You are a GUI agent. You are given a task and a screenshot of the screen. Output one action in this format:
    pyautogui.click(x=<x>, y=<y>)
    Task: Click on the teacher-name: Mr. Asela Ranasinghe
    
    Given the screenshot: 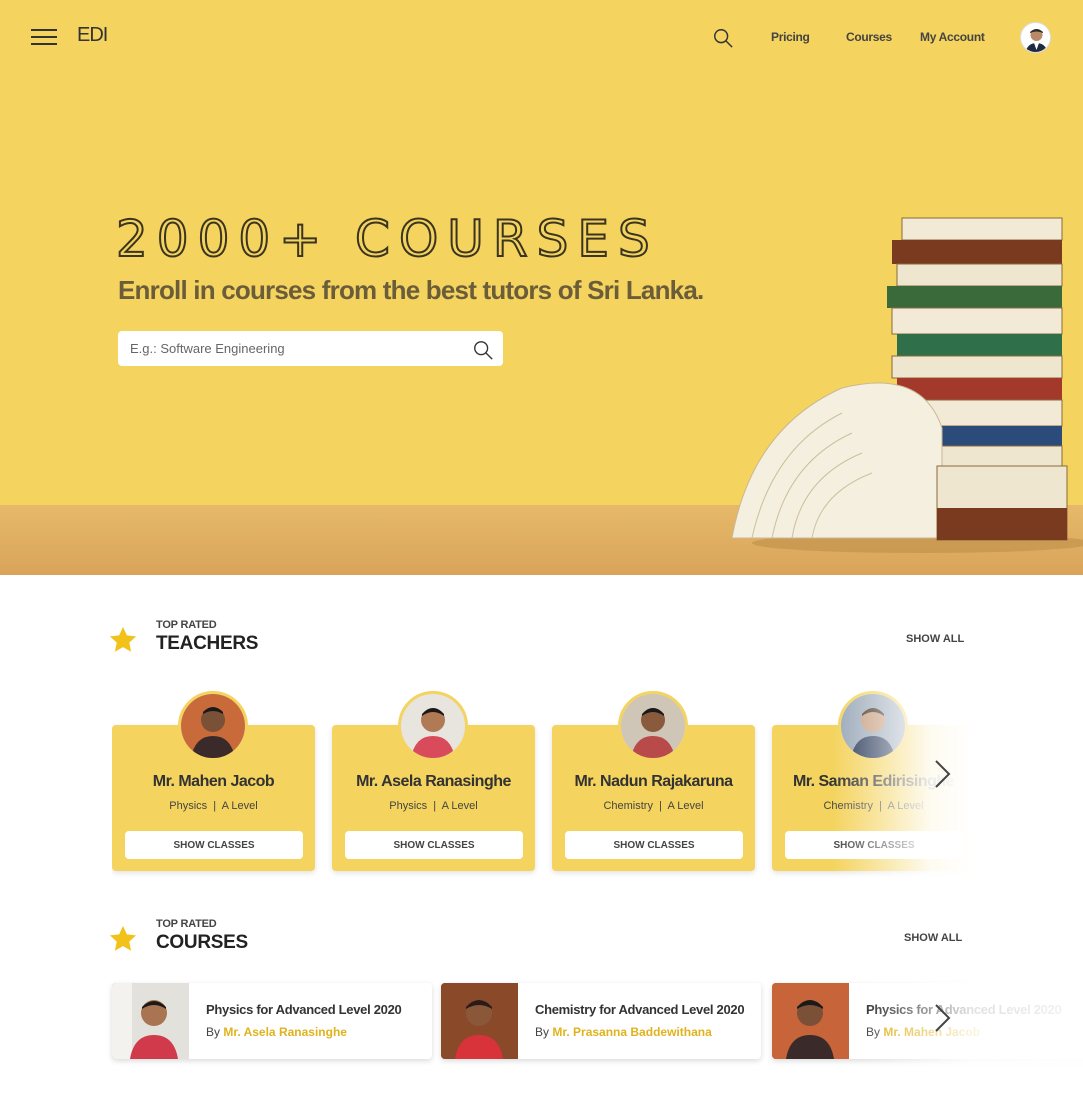 What is the action you would take?
    pyautogui.click(x=433, y=781)
    